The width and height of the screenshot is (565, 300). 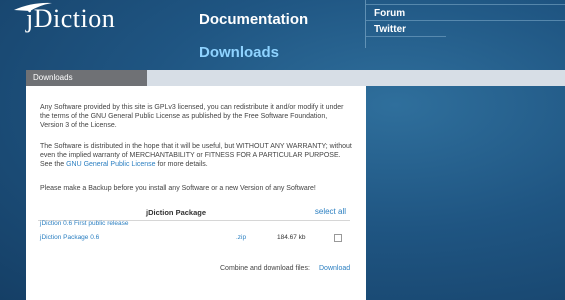 What do you see at coordinates (365, 24) in the screenshot?
I see `nav-divider` at bounding box center [365, 24].